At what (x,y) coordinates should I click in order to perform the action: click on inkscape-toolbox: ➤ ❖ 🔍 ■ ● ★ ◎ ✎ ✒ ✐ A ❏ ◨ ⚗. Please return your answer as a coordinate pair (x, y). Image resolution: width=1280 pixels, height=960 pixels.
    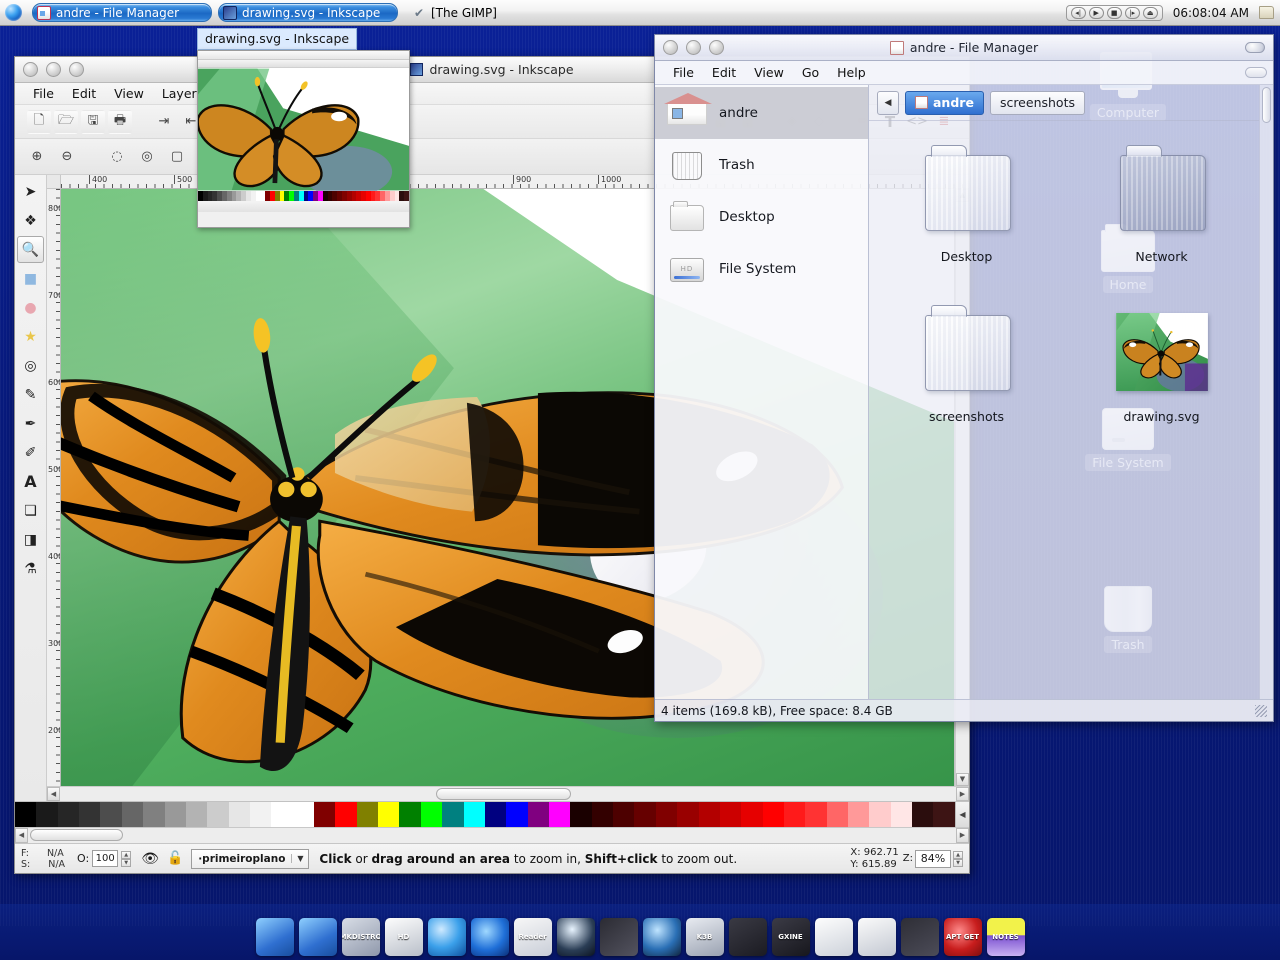
    Looking at the image, I should click on (31, 488).